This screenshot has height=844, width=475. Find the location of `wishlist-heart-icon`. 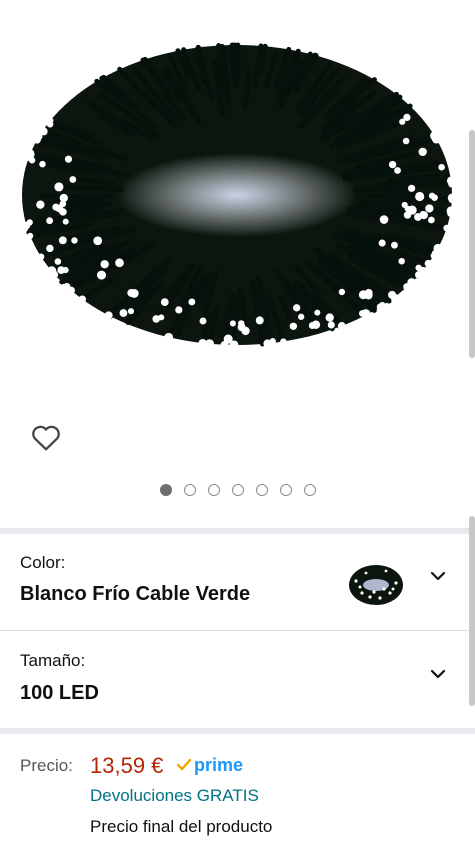

wishlist-heart-icon is located at coordinates (46, 438).